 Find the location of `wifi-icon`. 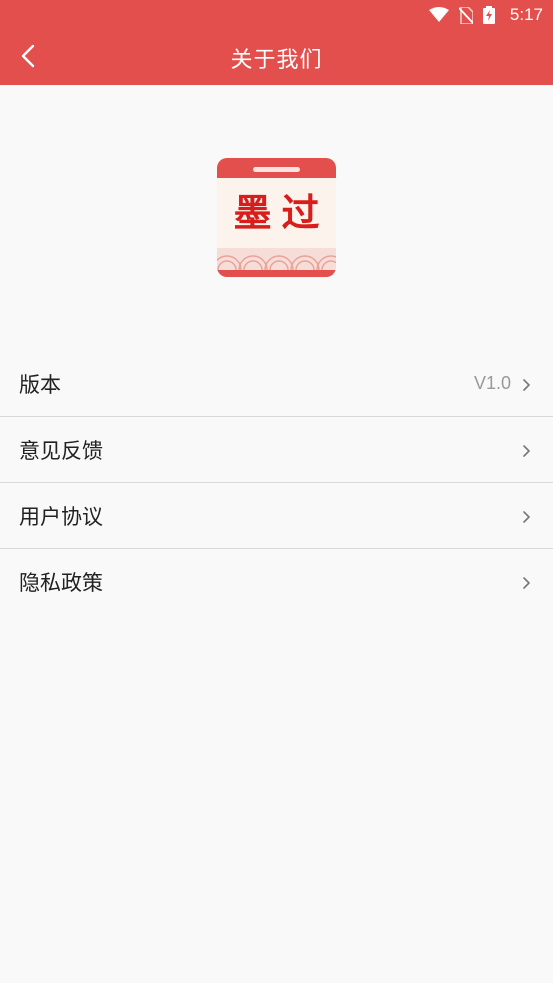

wifi-icon is located at coordinates (439, 15).